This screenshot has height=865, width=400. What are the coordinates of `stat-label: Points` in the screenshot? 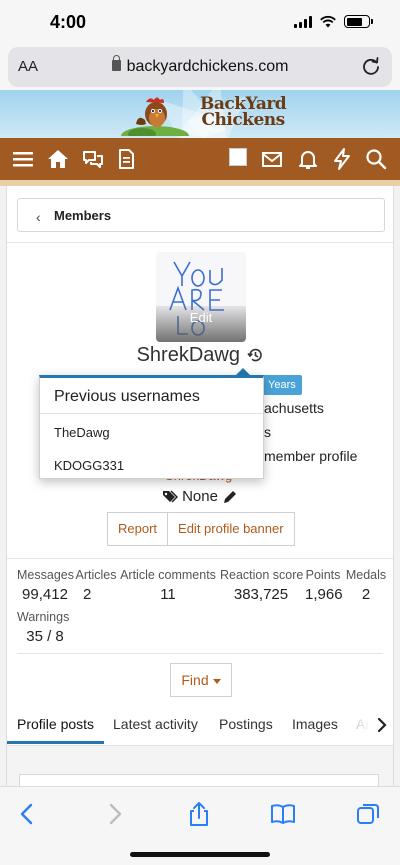 It's located at (323, 575).